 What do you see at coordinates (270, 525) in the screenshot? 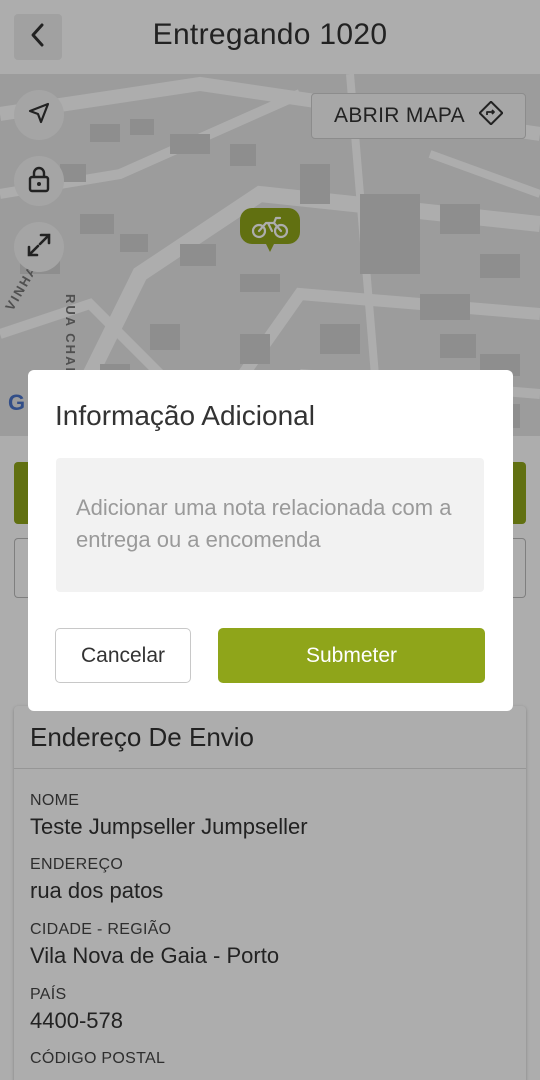
I see `note-input` at bounding box center [270, 525].